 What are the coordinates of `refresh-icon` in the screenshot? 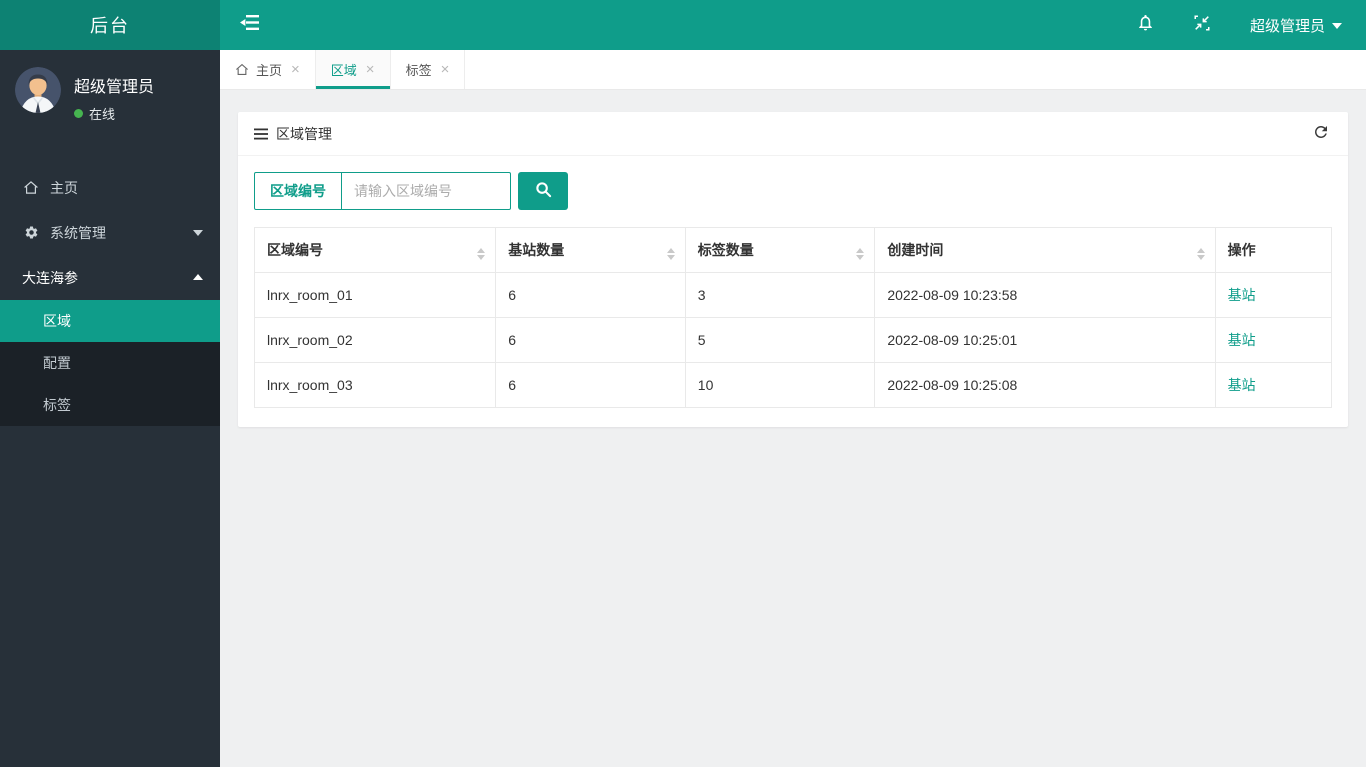 It's located at (1321, 133).